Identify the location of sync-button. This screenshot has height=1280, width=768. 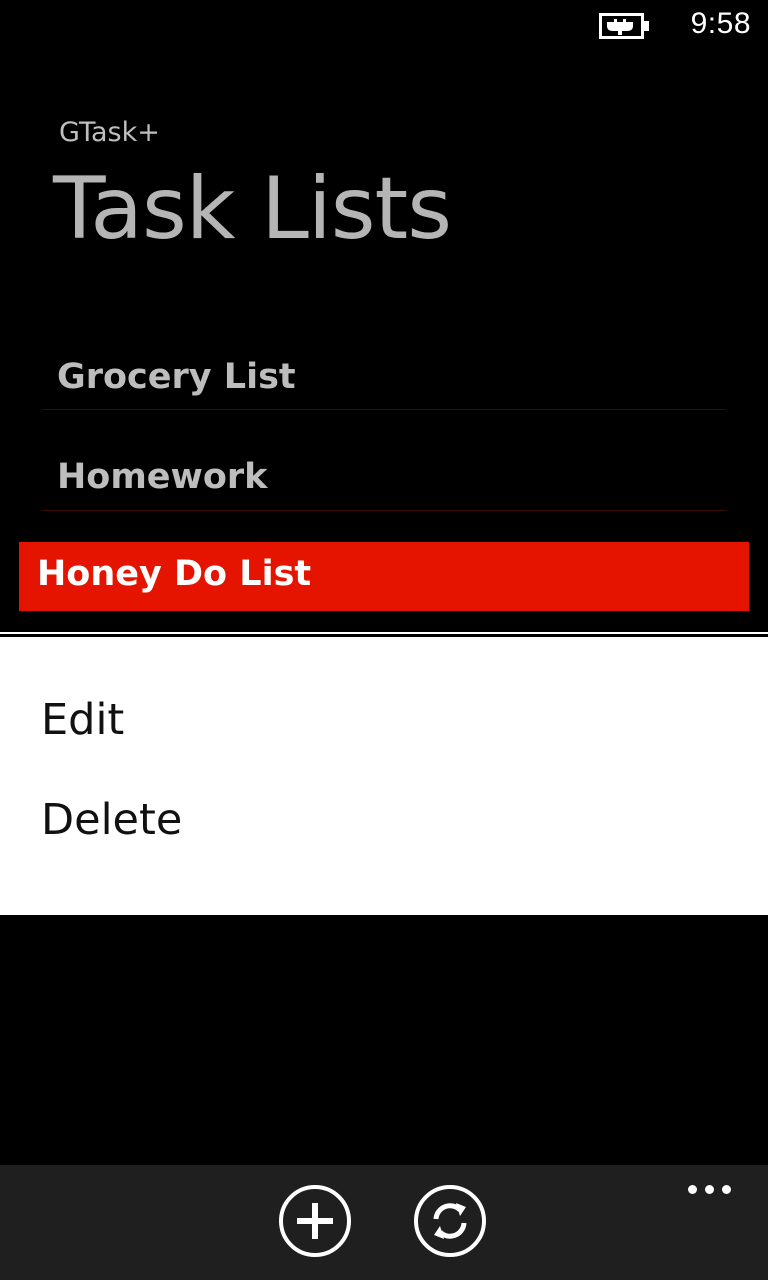
(450, 1221).